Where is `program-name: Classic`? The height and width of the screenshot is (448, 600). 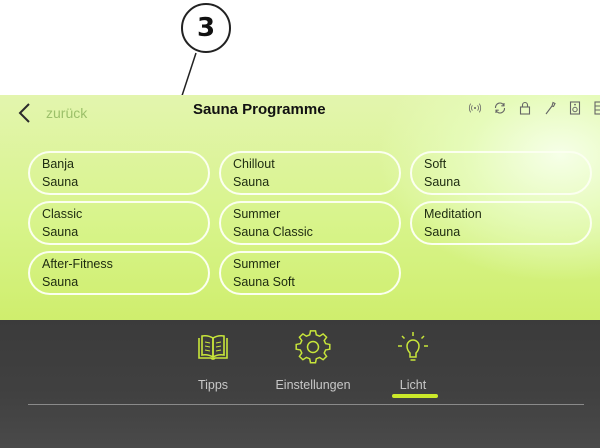 program-name: Classic is located at coordinates (62, 214).